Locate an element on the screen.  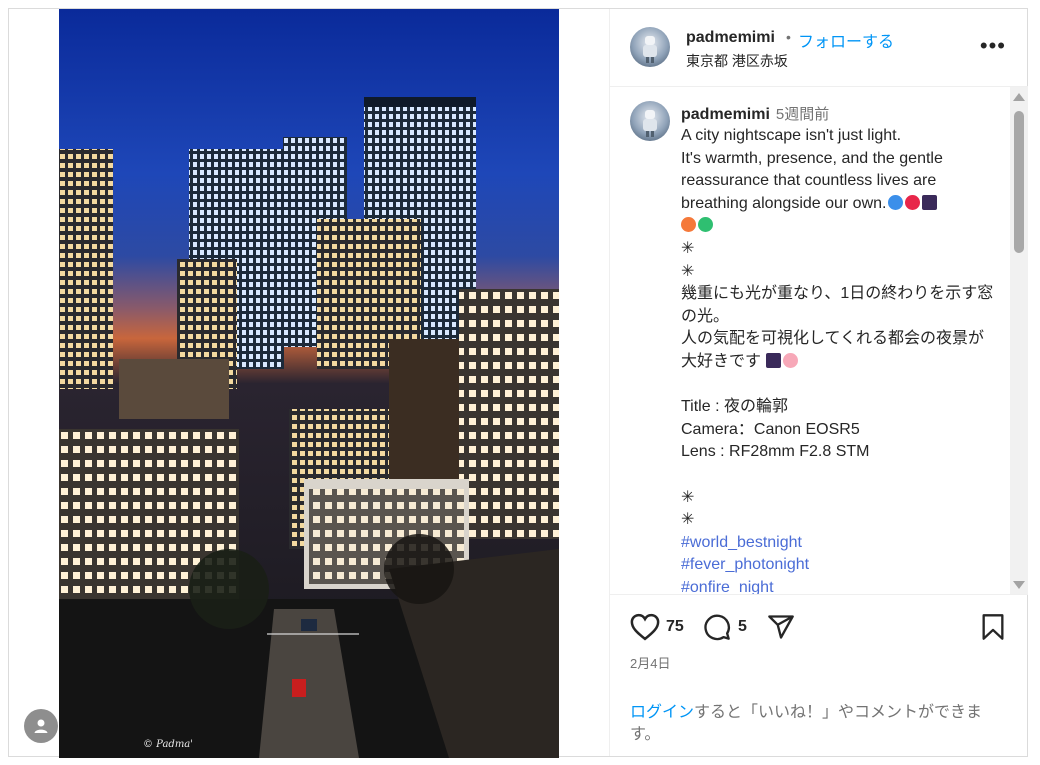
smiling-face-hearts-emoji-icon is located at coordinates (791, 360).